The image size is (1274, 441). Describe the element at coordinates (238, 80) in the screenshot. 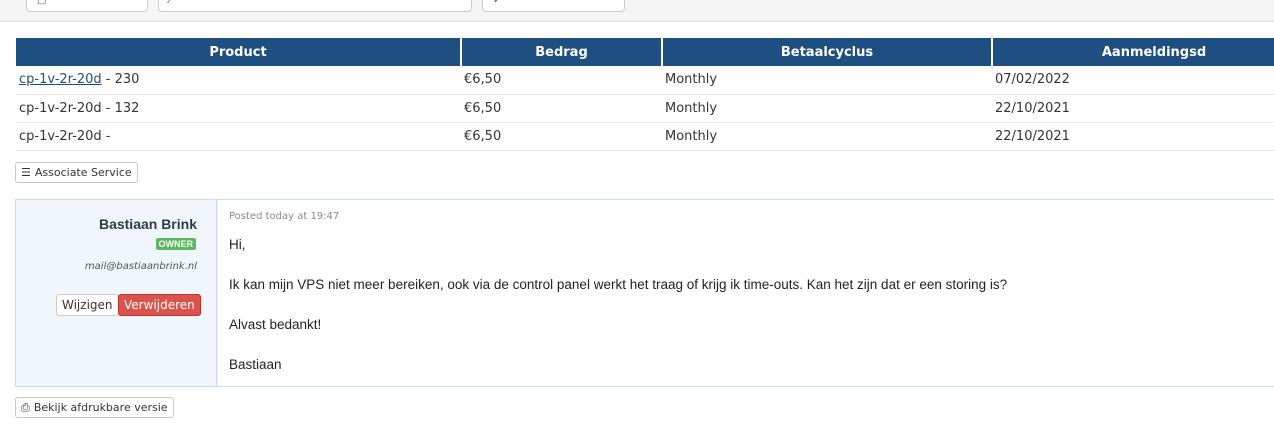

I see `product-cell: cp-1v-2r-20d - 230` at that location.